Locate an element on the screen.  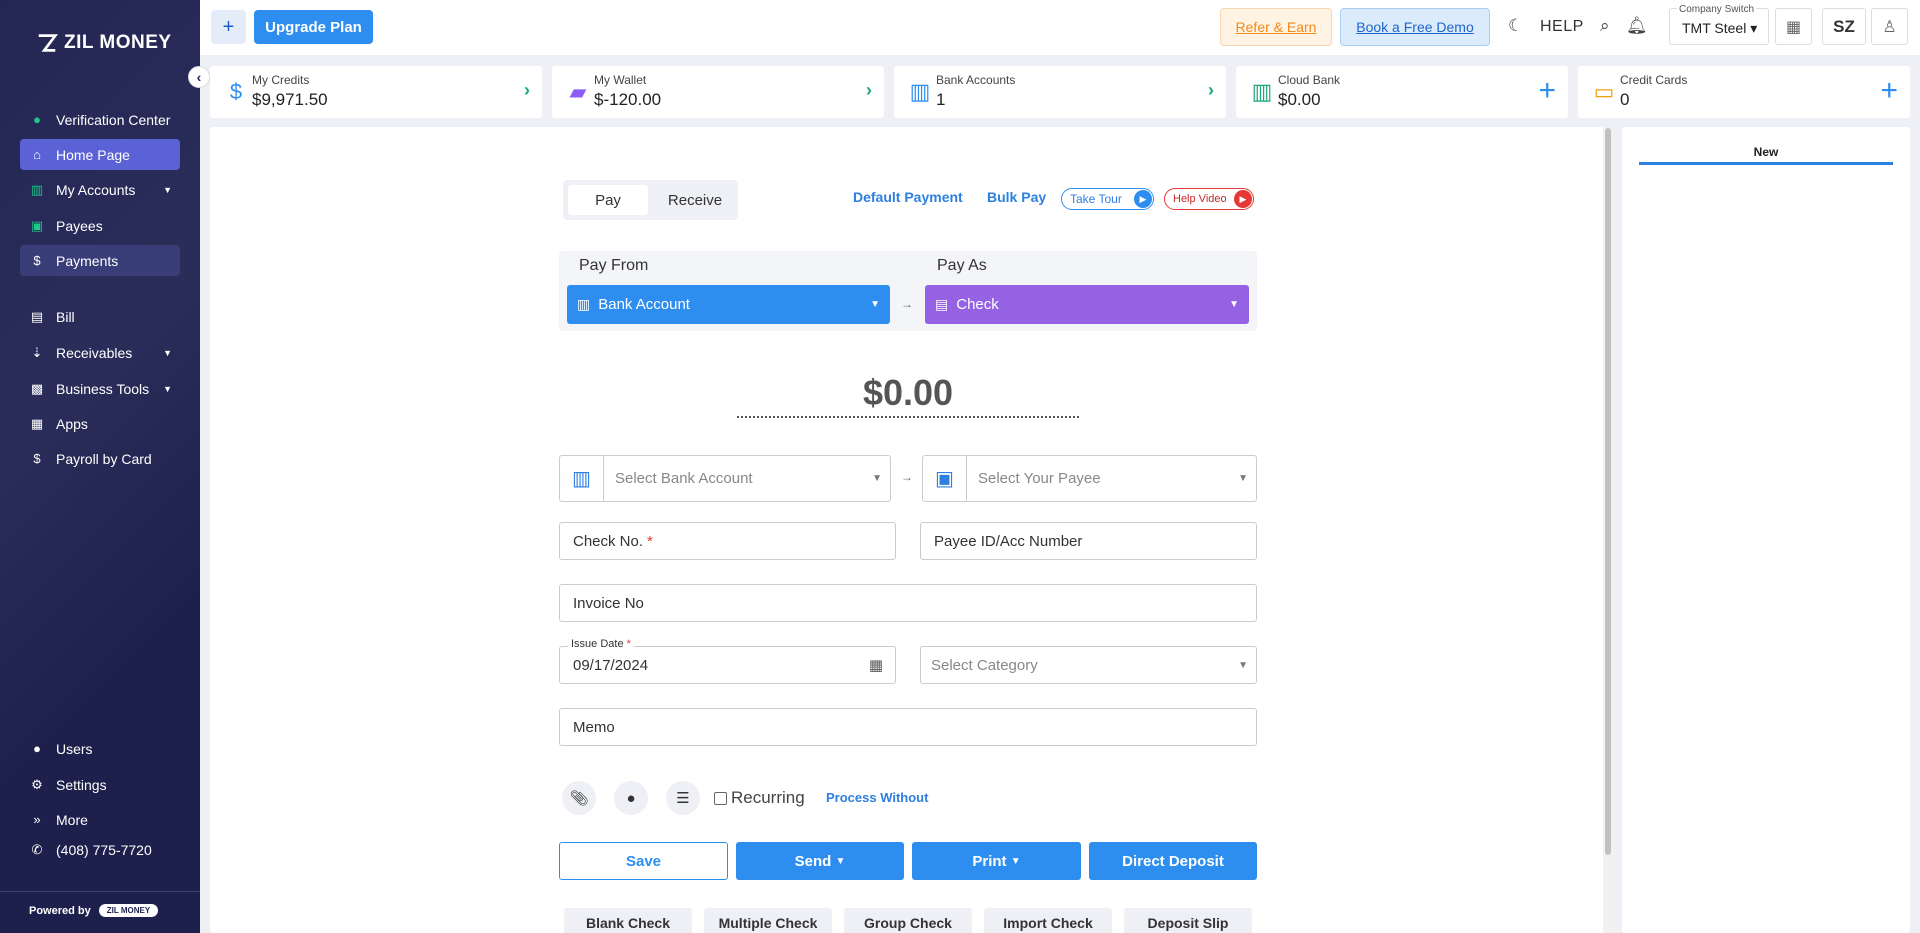
list-icon: ☰ is located at coordinates (683, 798).